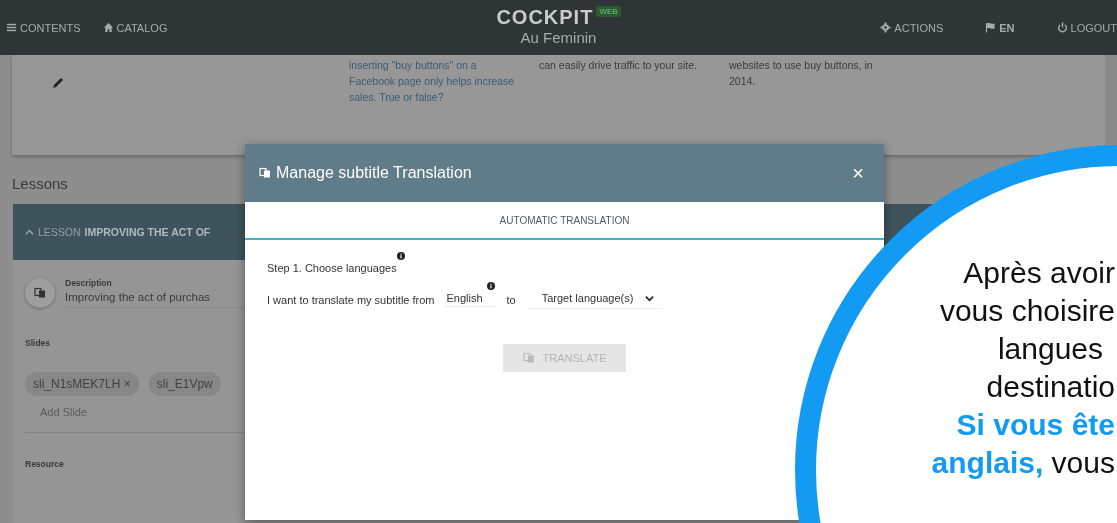 This screenshot has width=1117, height=523. I want to click on field-label: Slides, so click(38, 343).